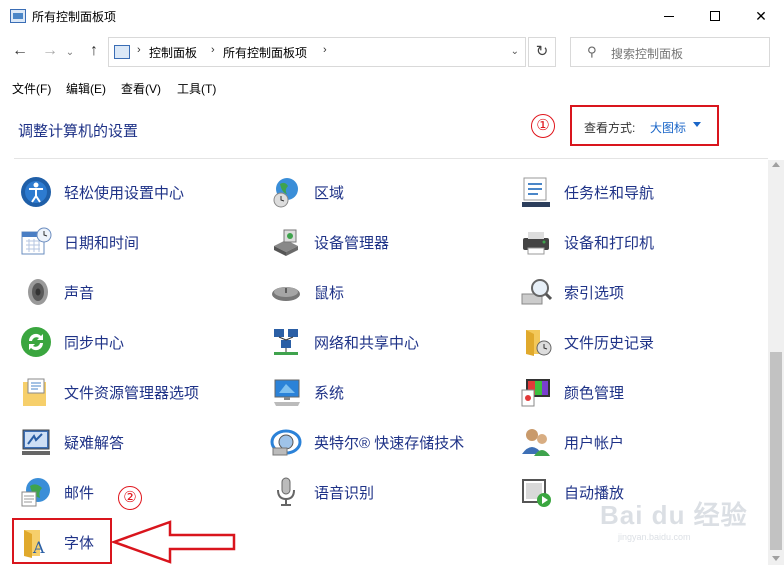 The image size is (784, 565). Describe the element at coordinates (392, 129) in the screenshot. I see `content-header: 调整计算机的设置 ① 查看方式: 大图标` at that location.